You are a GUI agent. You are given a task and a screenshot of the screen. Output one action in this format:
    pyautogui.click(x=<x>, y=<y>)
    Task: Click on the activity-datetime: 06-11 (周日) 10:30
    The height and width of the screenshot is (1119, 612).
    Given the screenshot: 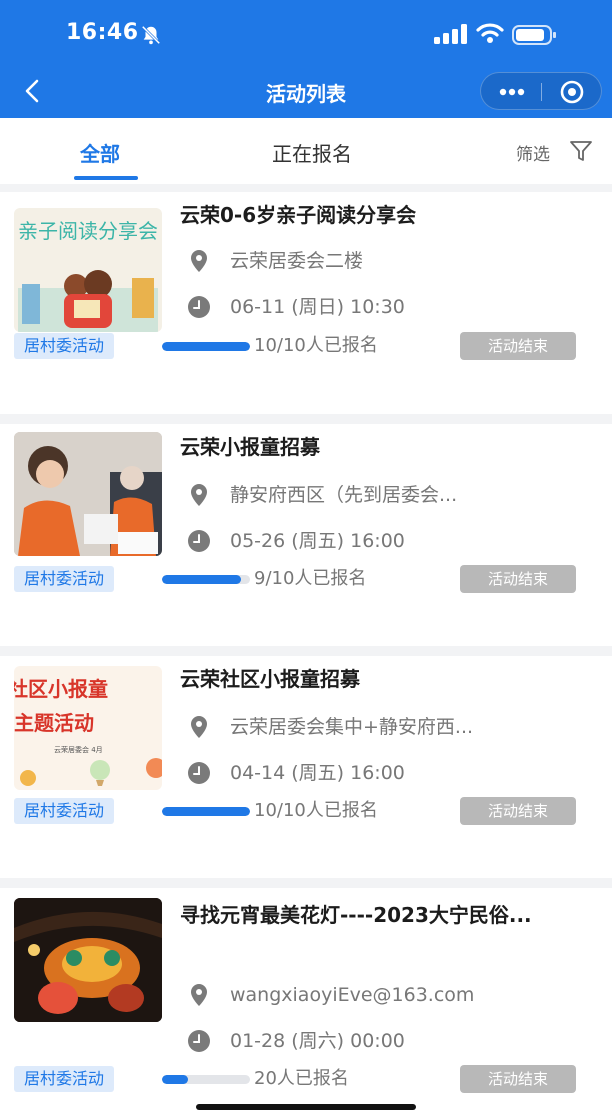 What is the action you would take?
    pyautogui.click(x=391, y=308)
    